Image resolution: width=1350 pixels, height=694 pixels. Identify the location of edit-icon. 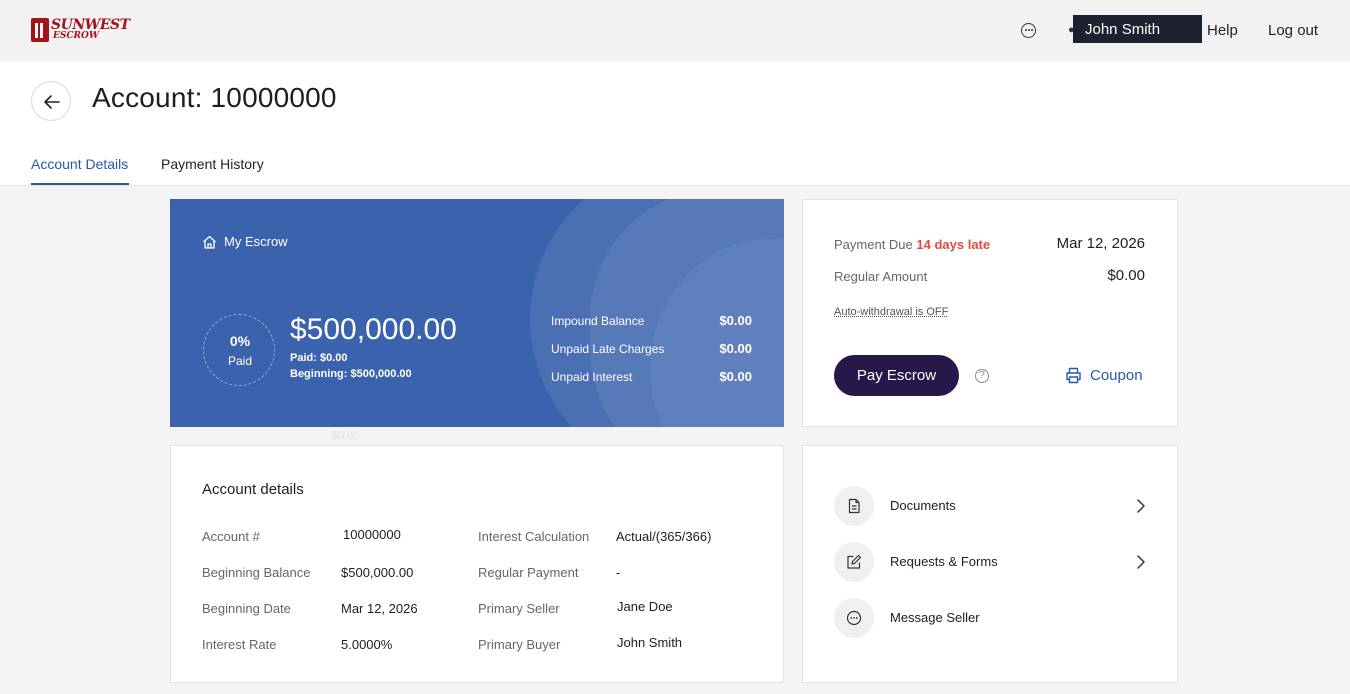
(854, 561).